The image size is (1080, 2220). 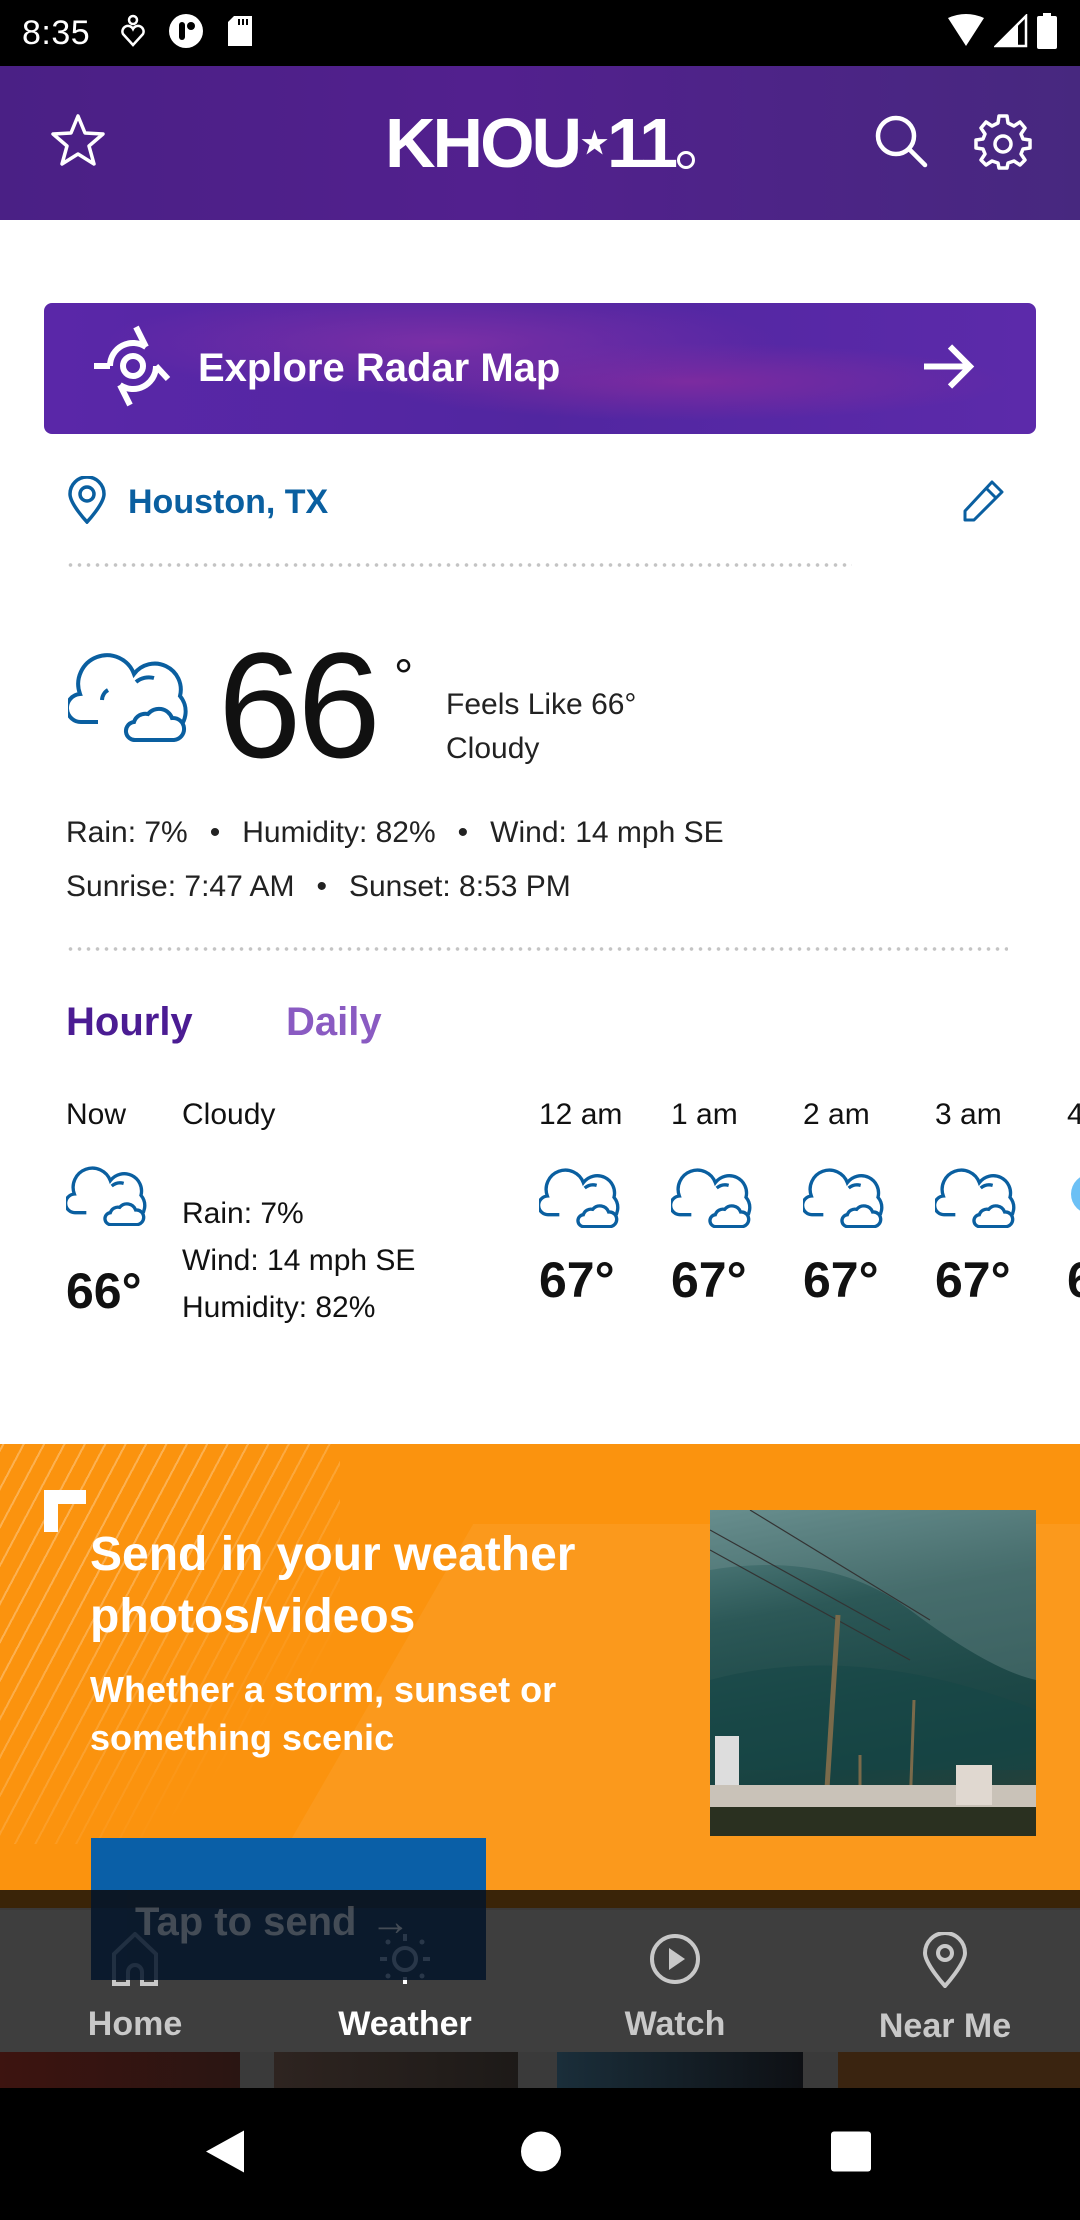 I want to click on hour-time: 4, so click(x=1073, y=1114).